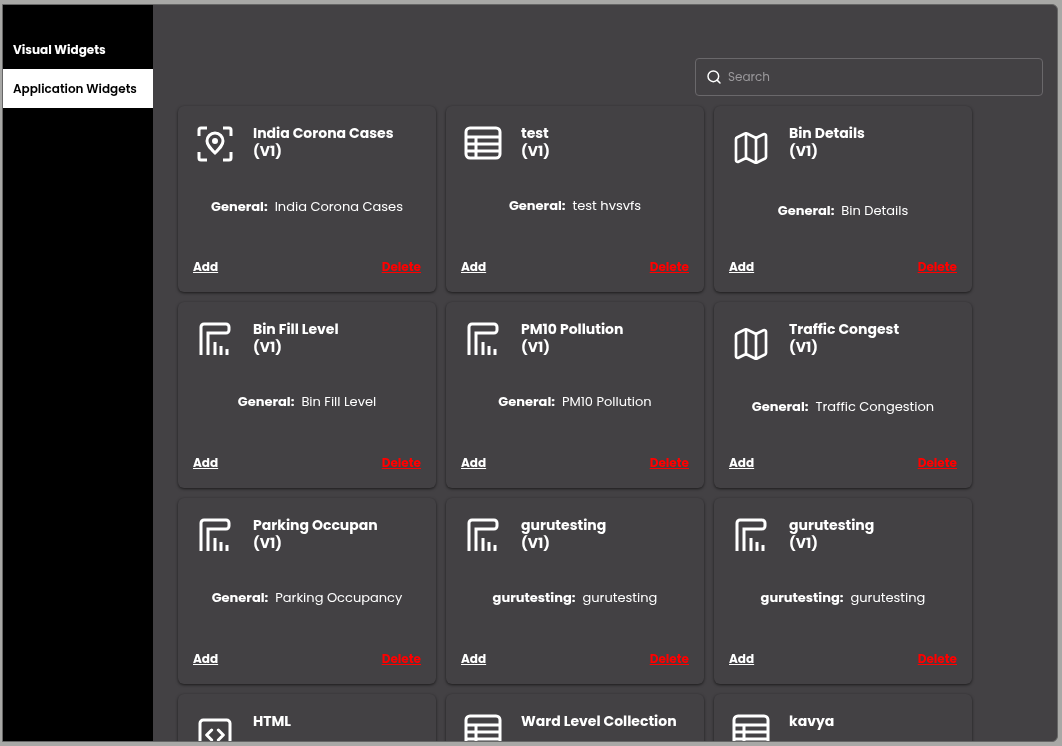  I want to click on field-value: Bin Fill Level, so click(339, 402).